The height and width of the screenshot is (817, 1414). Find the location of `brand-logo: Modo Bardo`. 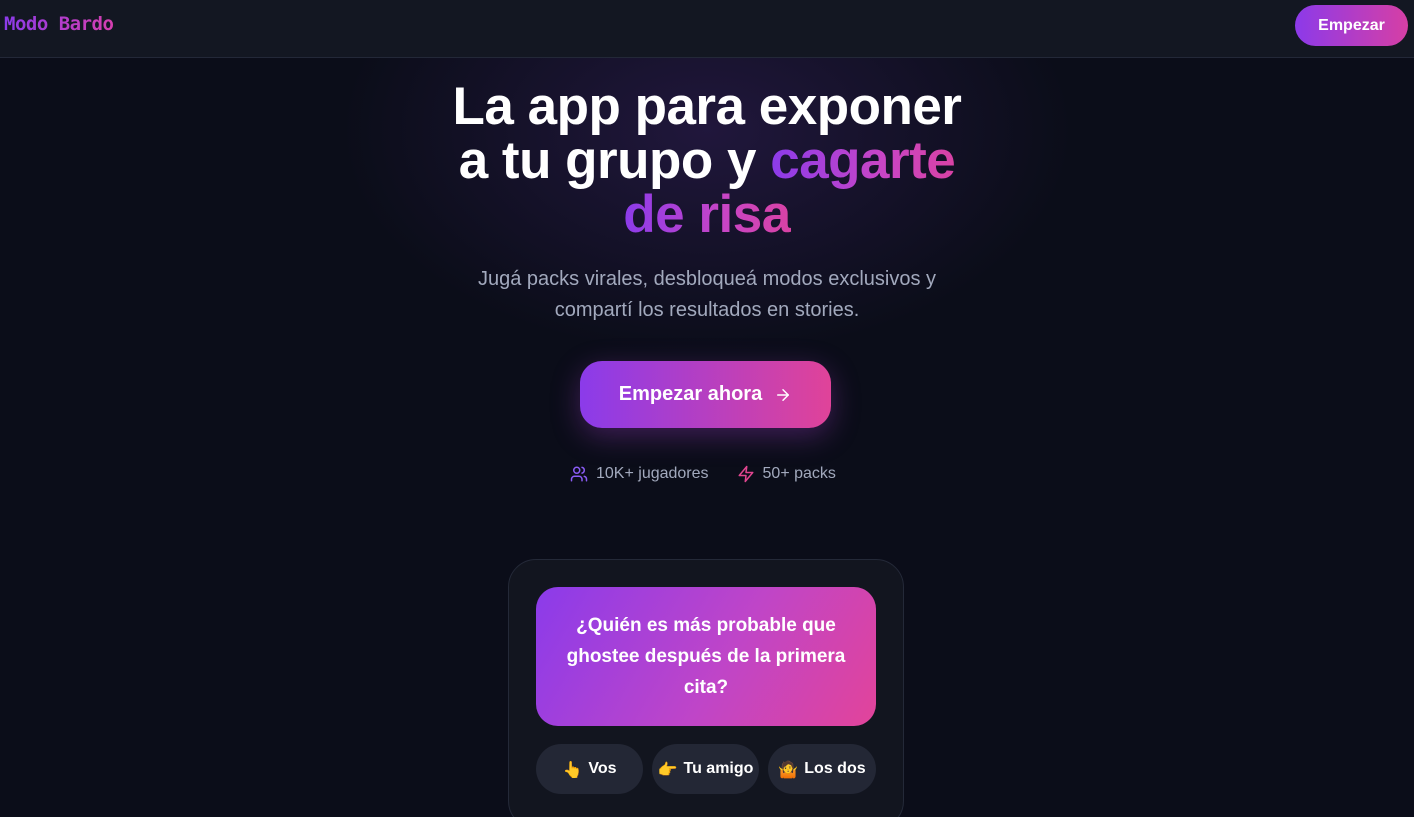

brand-logo: Modo Bardo is located at coordinates (59, 24).